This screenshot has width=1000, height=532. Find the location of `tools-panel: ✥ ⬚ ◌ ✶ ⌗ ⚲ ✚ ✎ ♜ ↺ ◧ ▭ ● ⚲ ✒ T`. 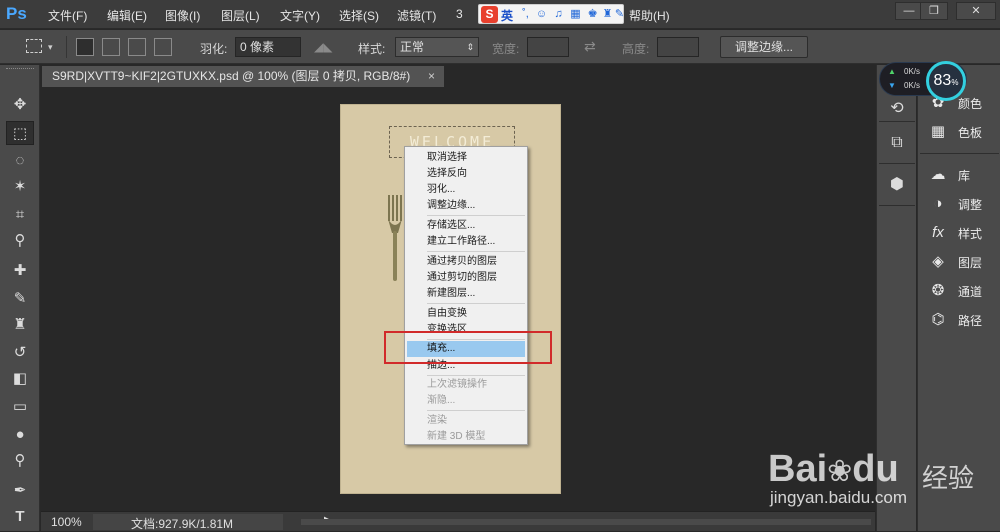

tools-panel: ✥ ⬚ ◌ ✶ ⌗ ⚲ ✚ ✎ ♜ ↺ ◧ ▭ ● ⚲ ✒ T is located at coordinates (20, 298).